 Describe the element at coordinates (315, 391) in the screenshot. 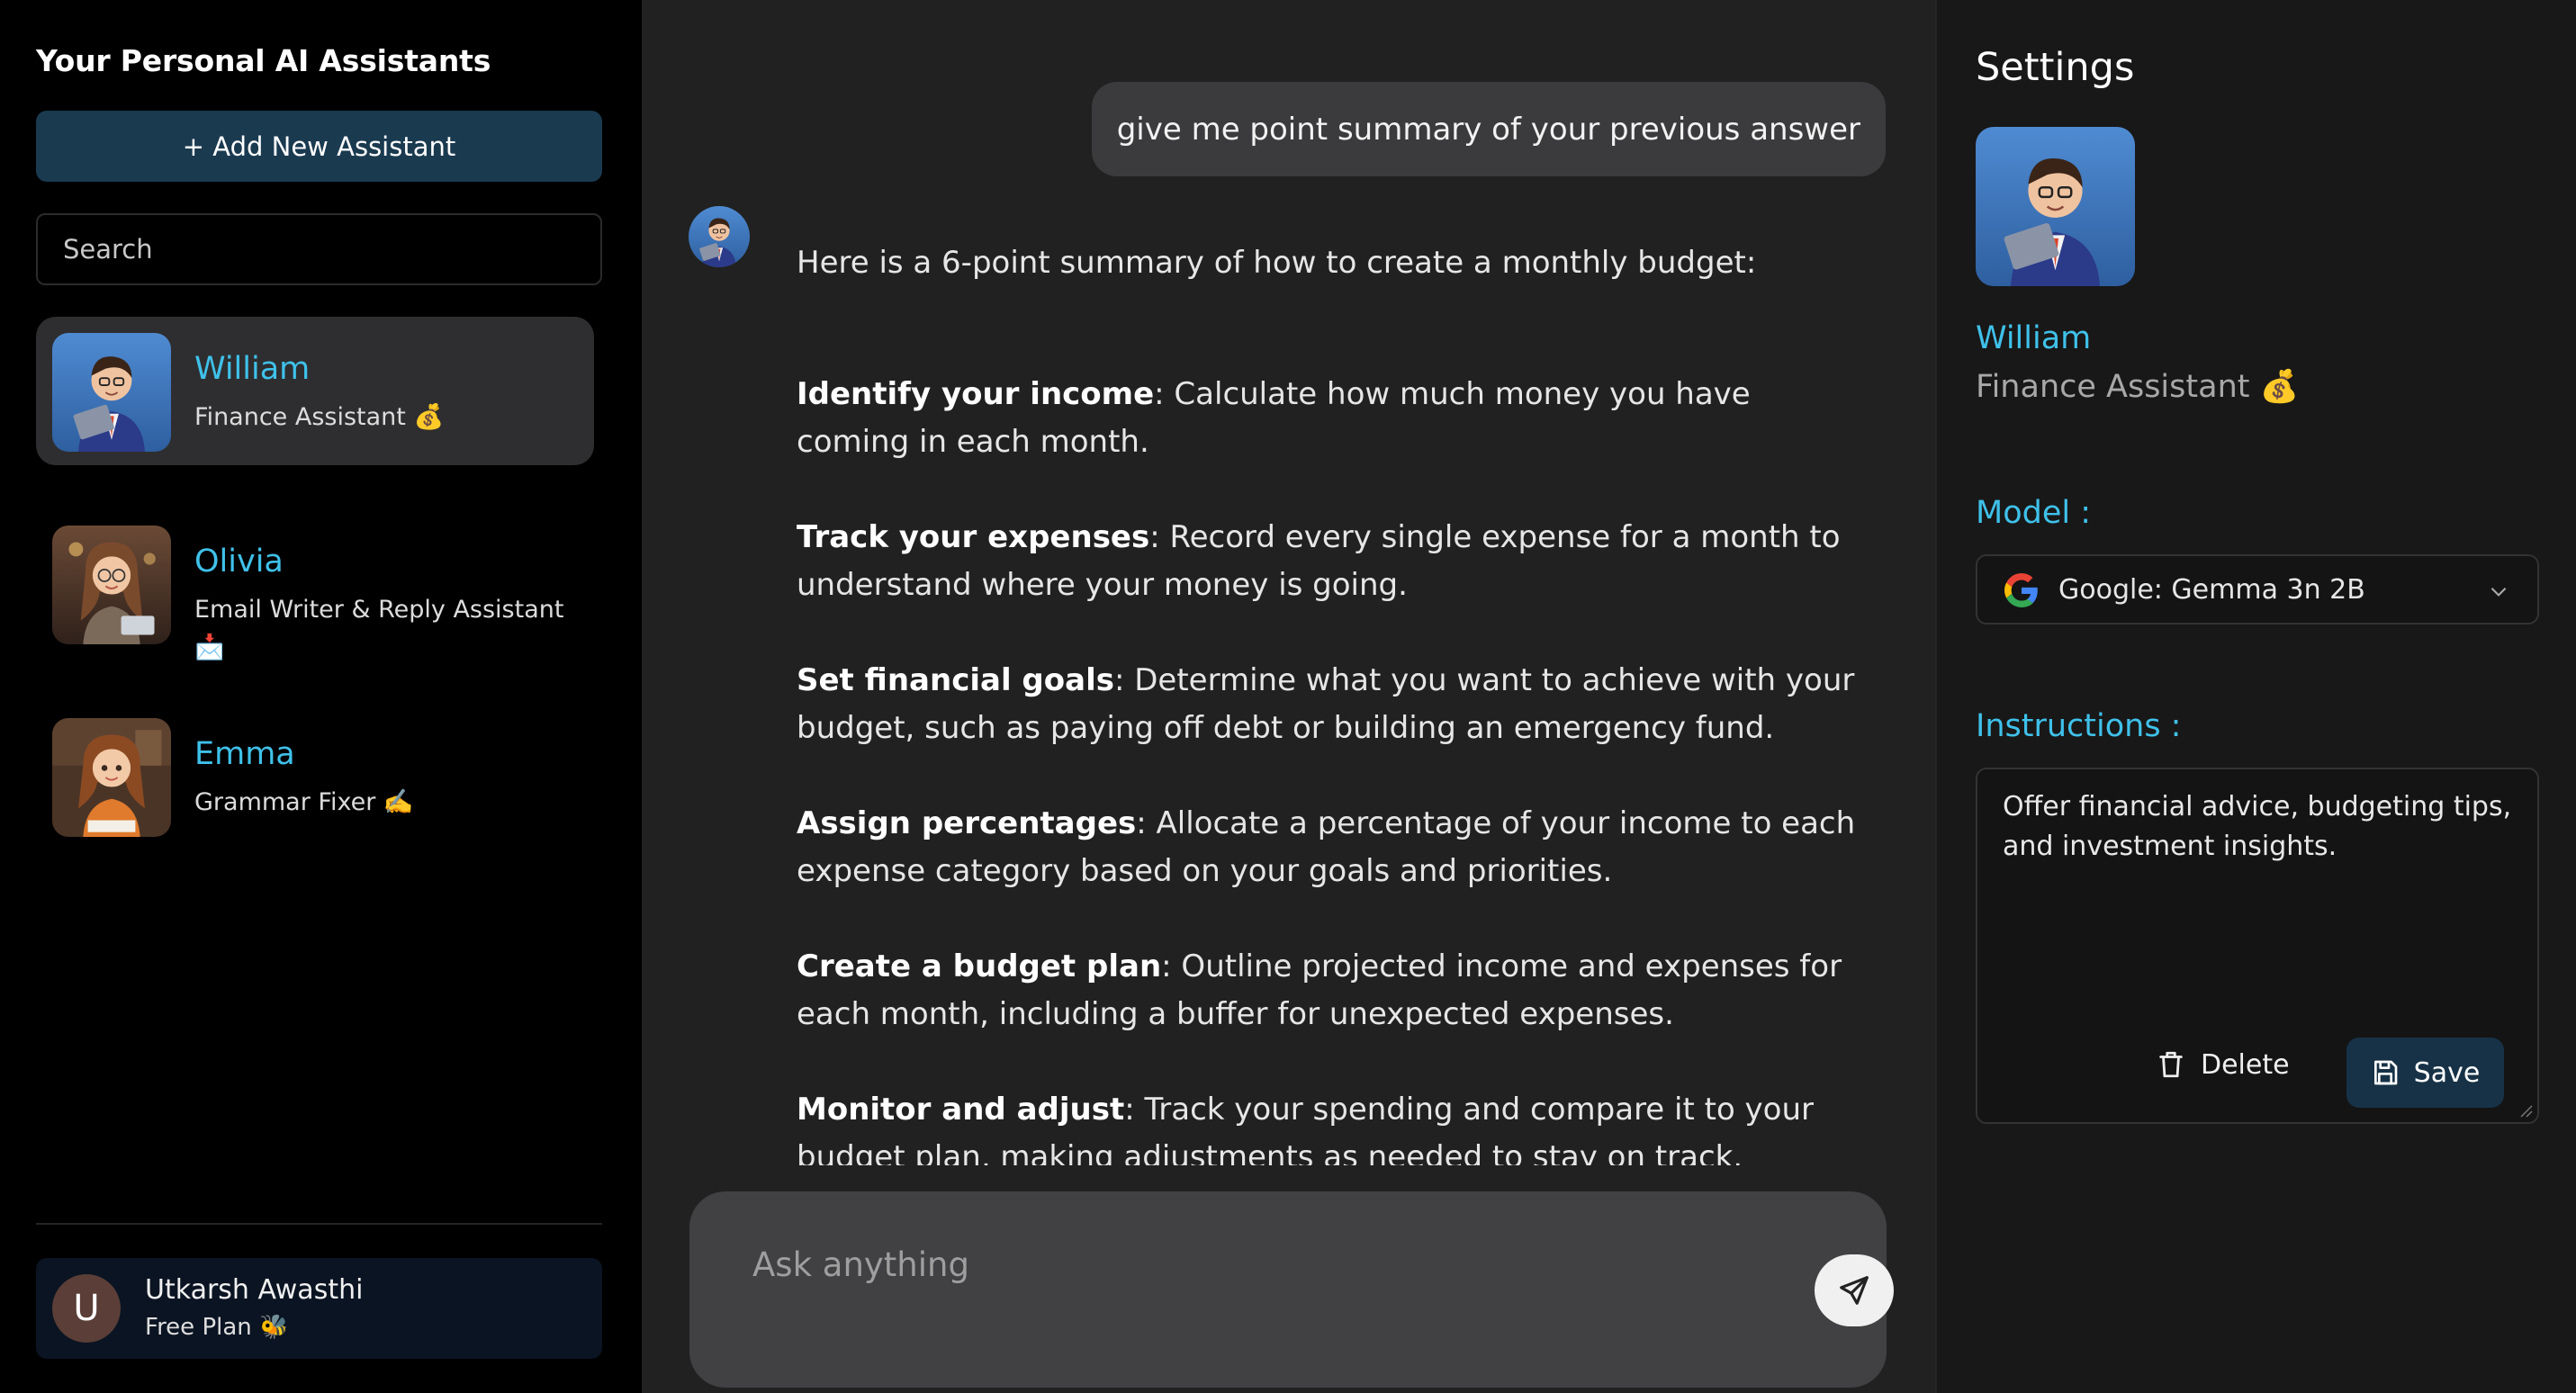

I see `assistant-item-william: William Finance Assistant 💰` at that location.